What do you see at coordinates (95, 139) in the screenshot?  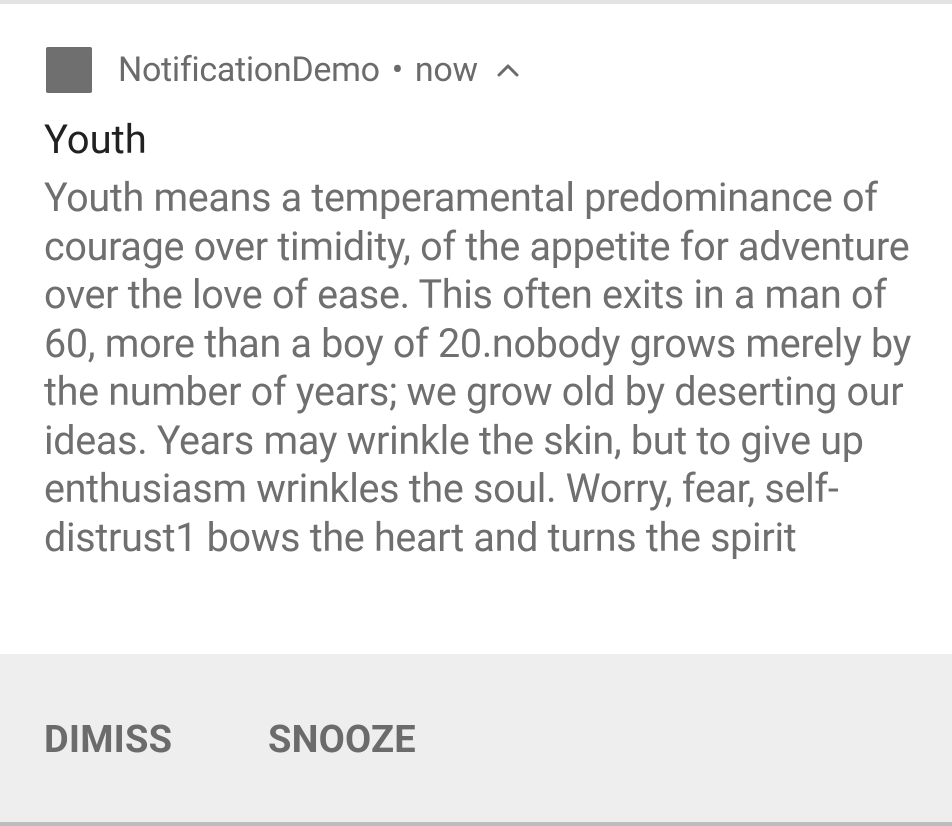 I see `notification-title: Youth` at bounding box center [95, 139].